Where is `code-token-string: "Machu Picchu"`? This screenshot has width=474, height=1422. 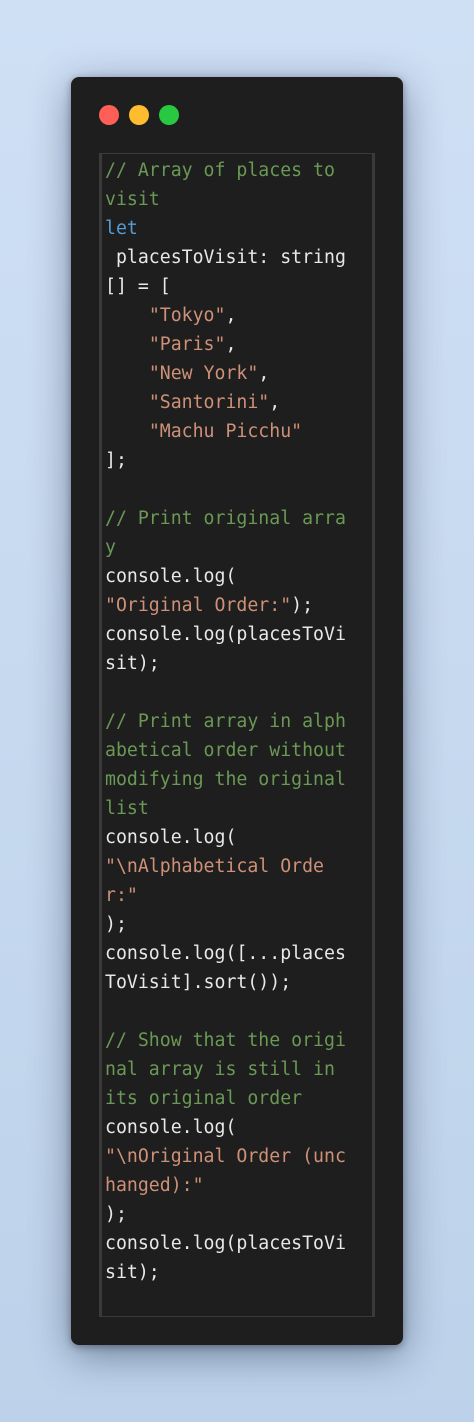 code-token-string: "Machu Picchu" is located at coordinates (225, 431).